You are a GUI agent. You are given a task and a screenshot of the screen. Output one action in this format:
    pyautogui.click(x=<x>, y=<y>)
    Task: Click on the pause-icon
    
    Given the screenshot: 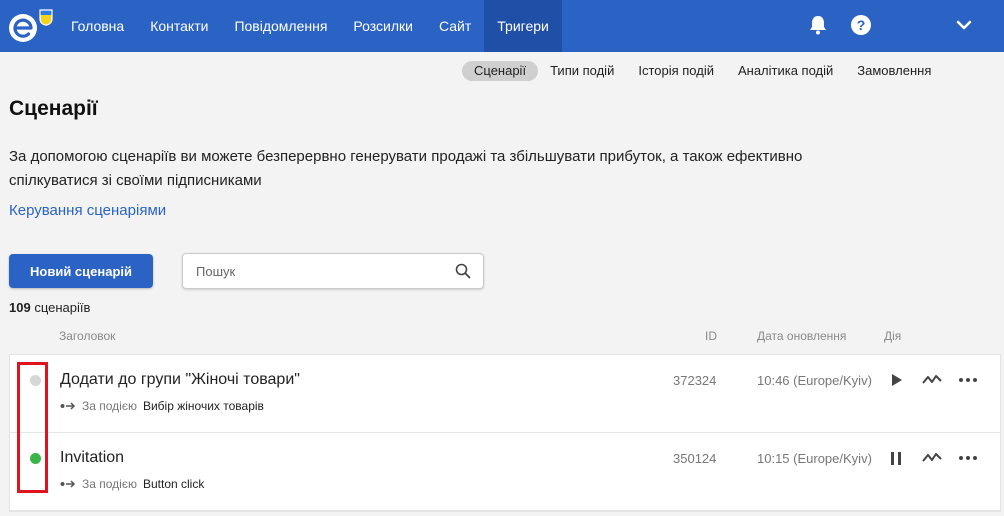 What is the action you would take?
    pyautogui.click(x=896, y=458)
    